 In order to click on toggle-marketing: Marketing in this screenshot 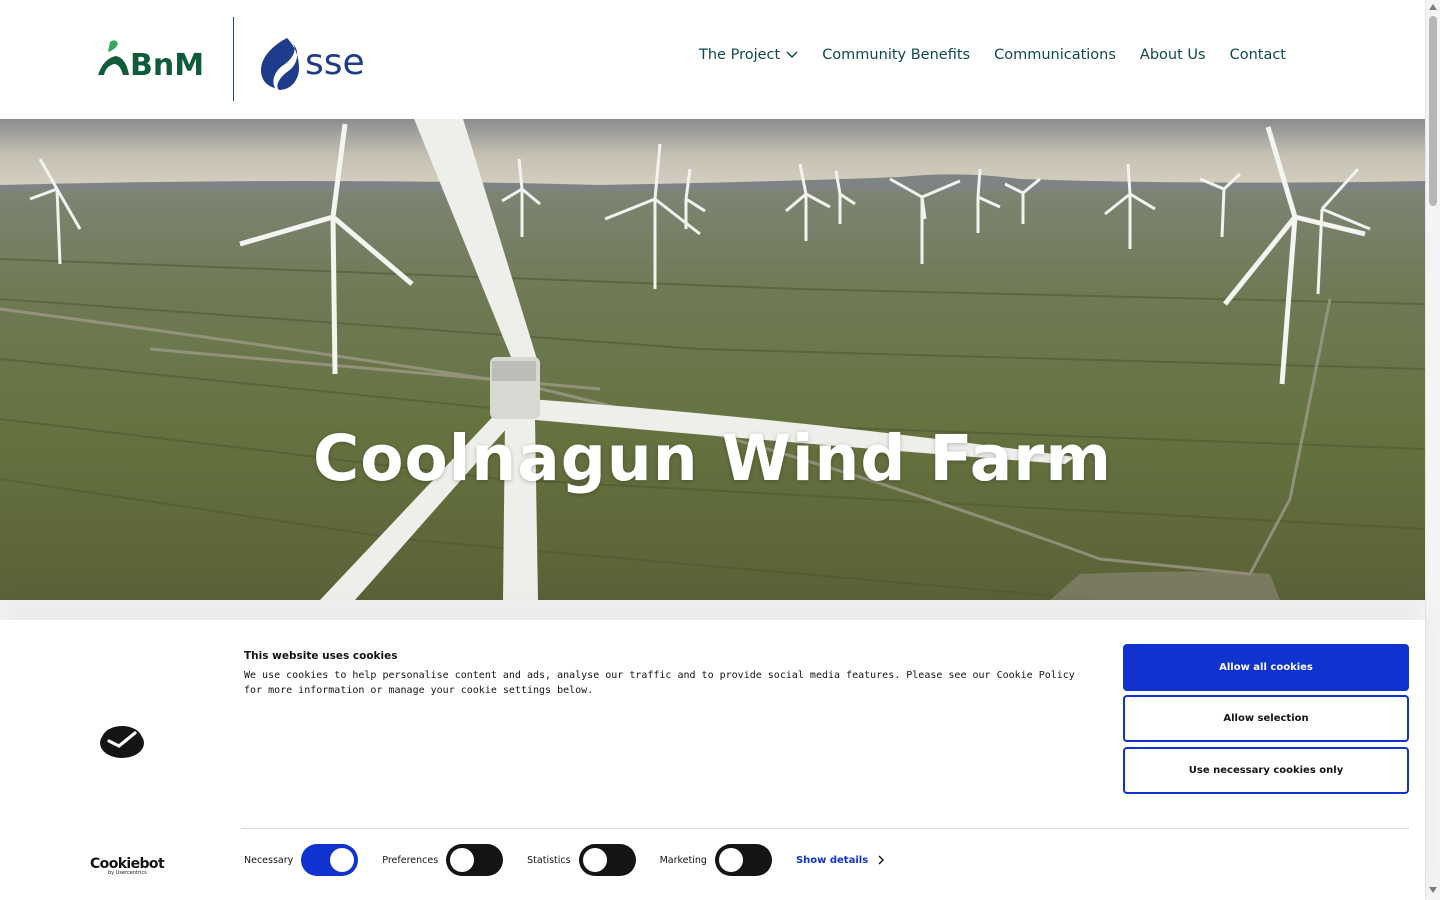, I will do `click(716, 860)`.